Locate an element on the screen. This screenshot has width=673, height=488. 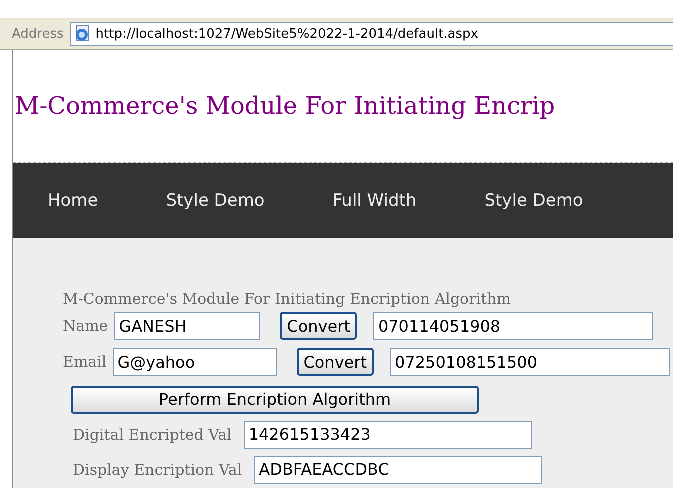
output-field: ADBFAEACCDBC is located at coordinates (398, 470).